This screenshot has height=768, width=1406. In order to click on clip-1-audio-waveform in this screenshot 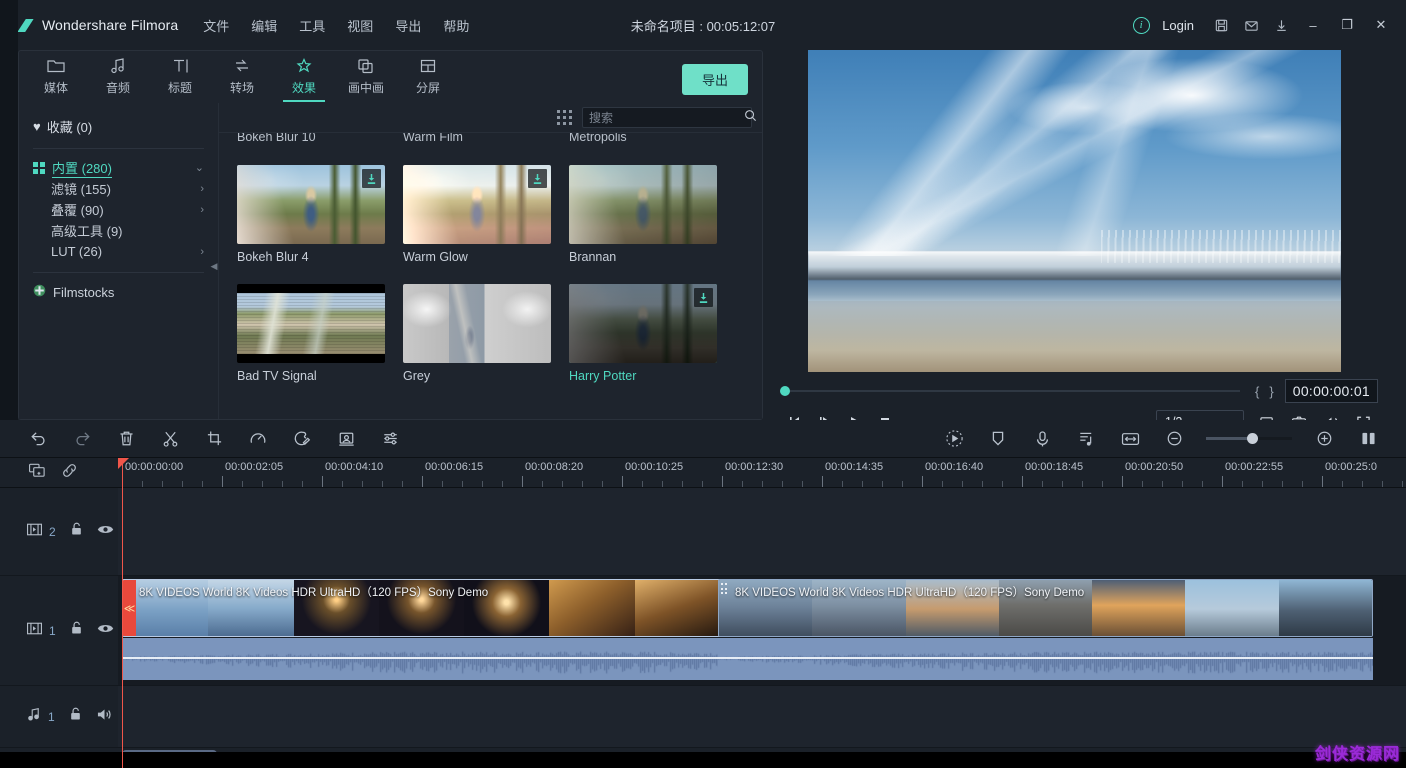, I will do `click(421, 659)`.